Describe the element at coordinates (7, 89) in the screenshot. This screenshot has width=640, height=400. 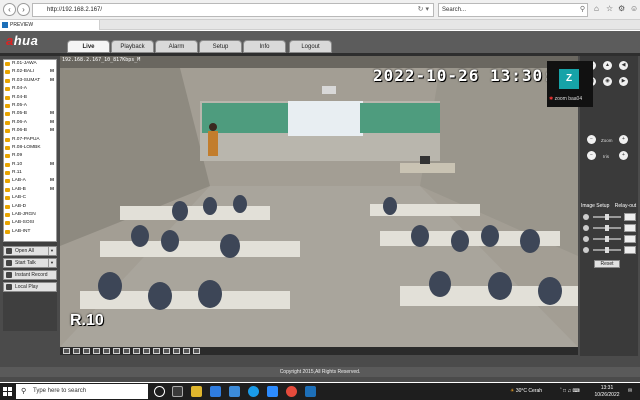
I see `camera-icon` at that location.